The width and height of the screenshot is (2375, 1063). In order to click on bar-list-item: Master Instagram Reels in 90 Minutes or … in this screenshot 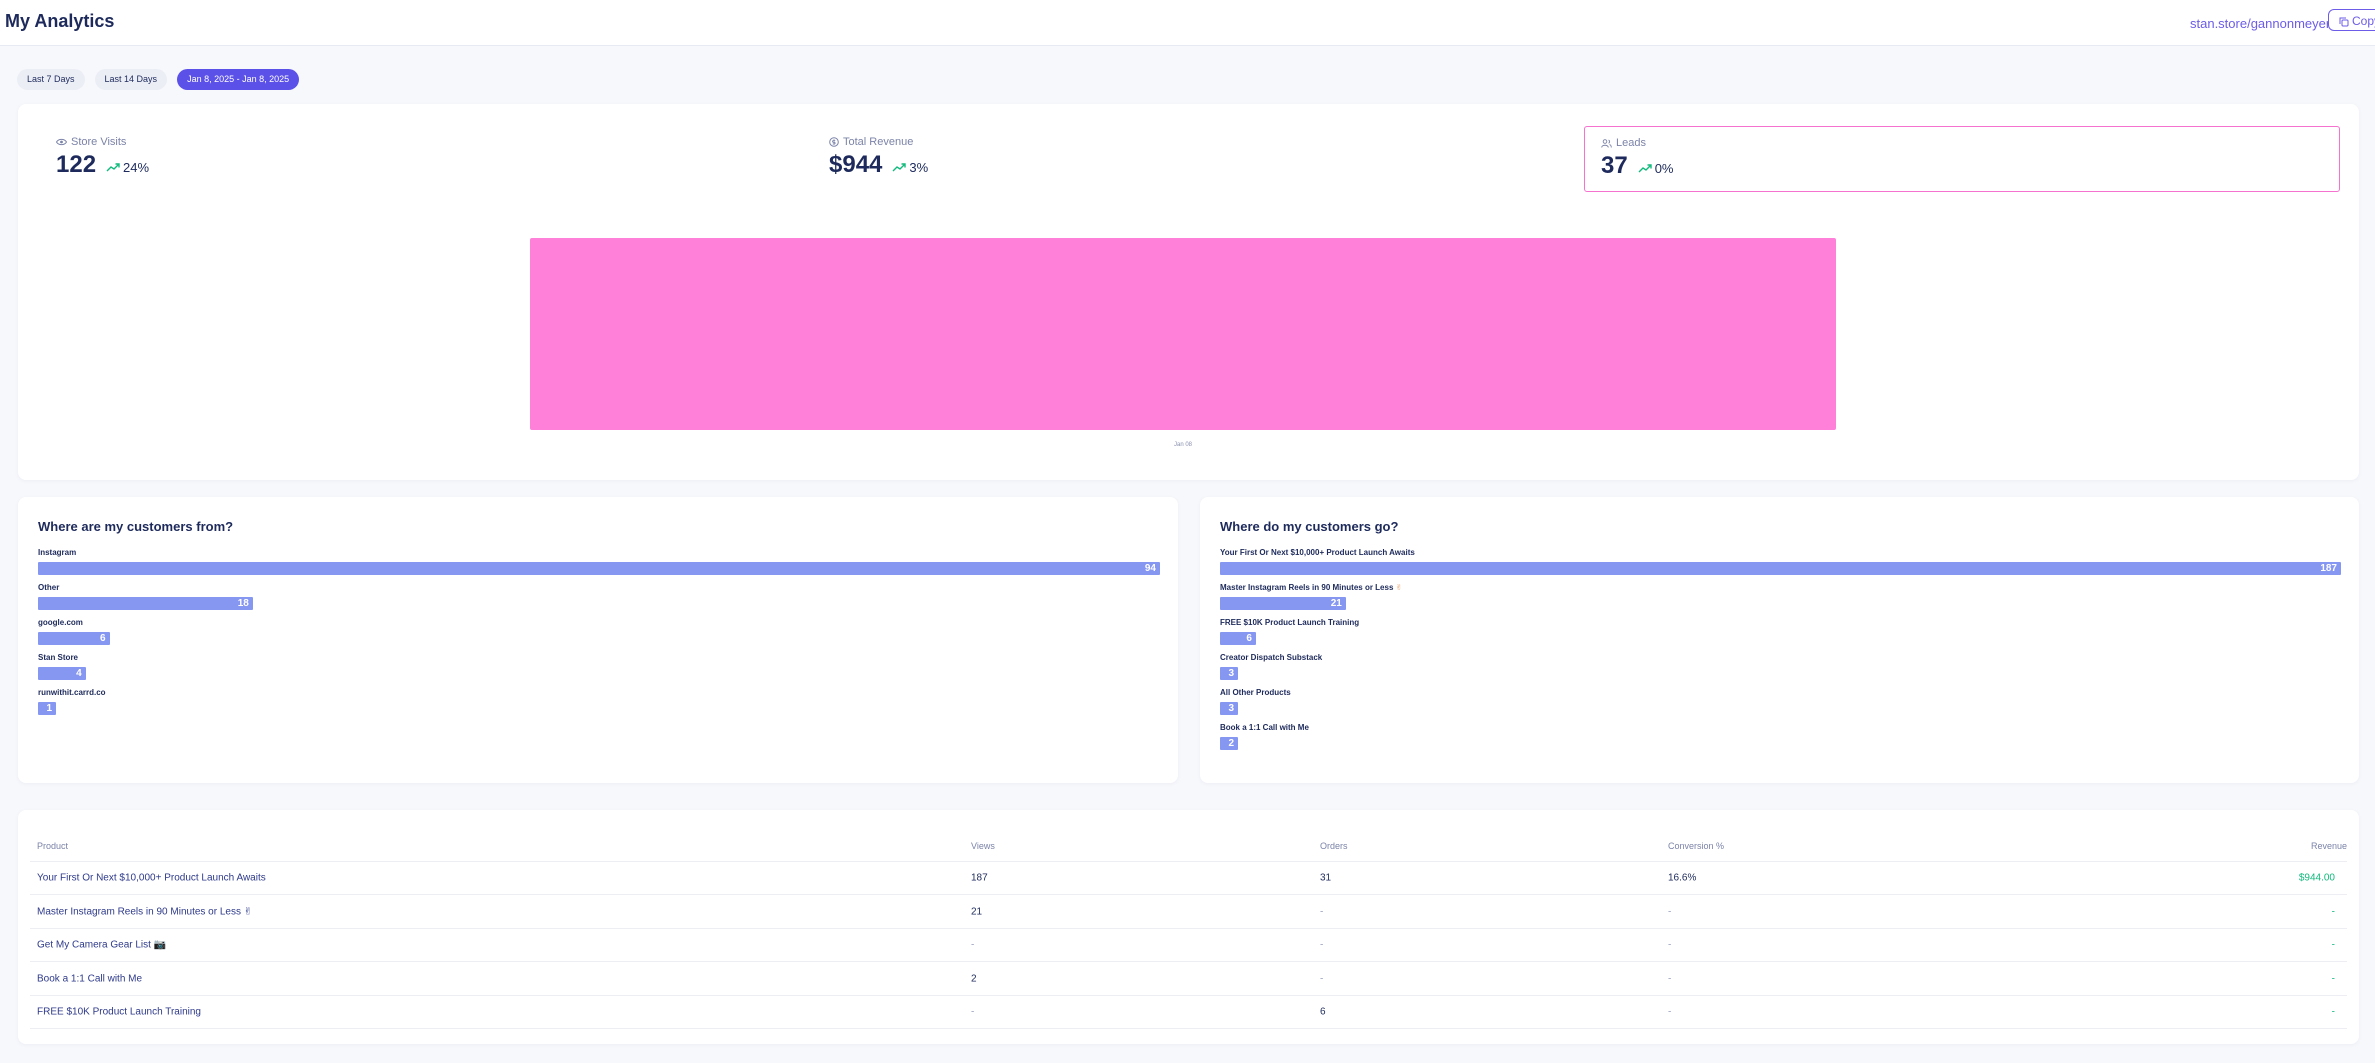, I will do `click(1780, 600)`.